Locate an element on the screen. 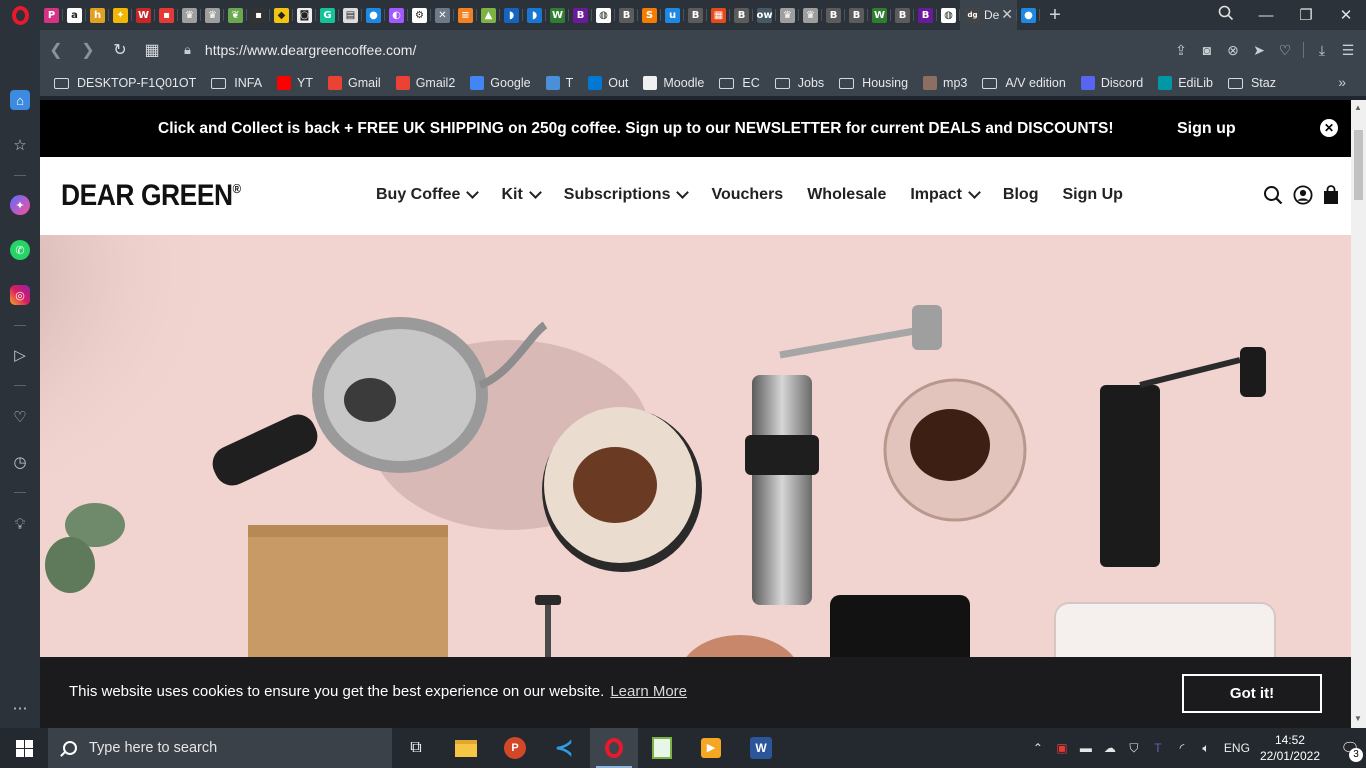  bookmark-yt: YT is located at coordinates (295, 83).